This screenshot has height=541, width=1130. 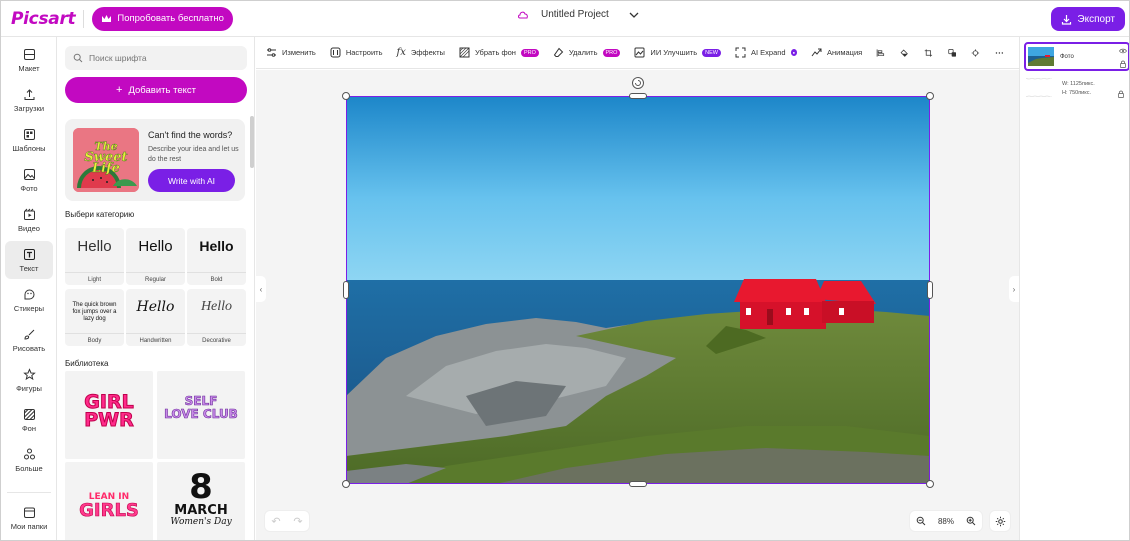 What do you see at coordinates (29, 460) in the screenshot?
I see `rail-item-more: Больше` at bounding box center [29, 460].